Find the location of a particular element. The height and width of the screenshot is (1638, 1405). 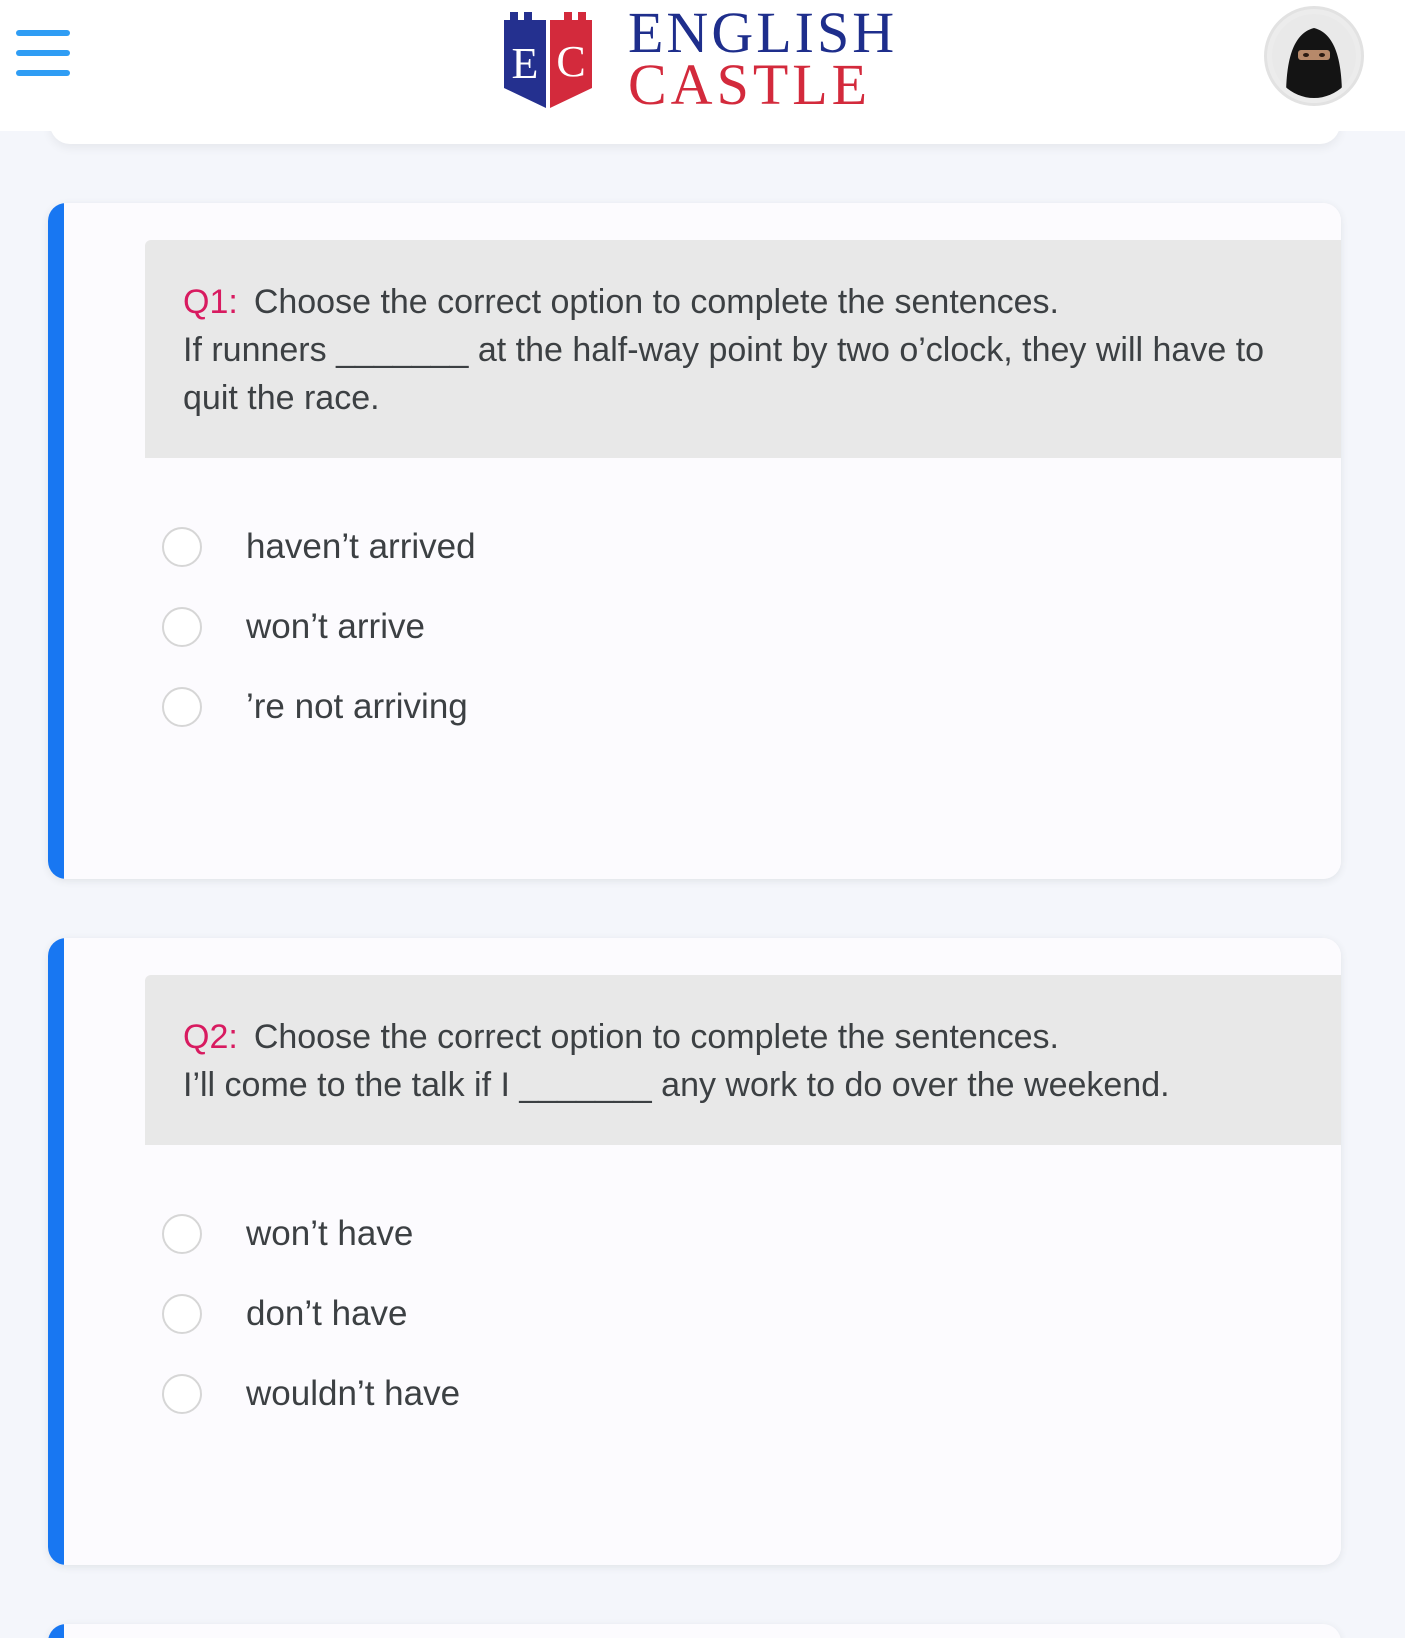

question-number: Q1: is located at coordinates (210, 302).